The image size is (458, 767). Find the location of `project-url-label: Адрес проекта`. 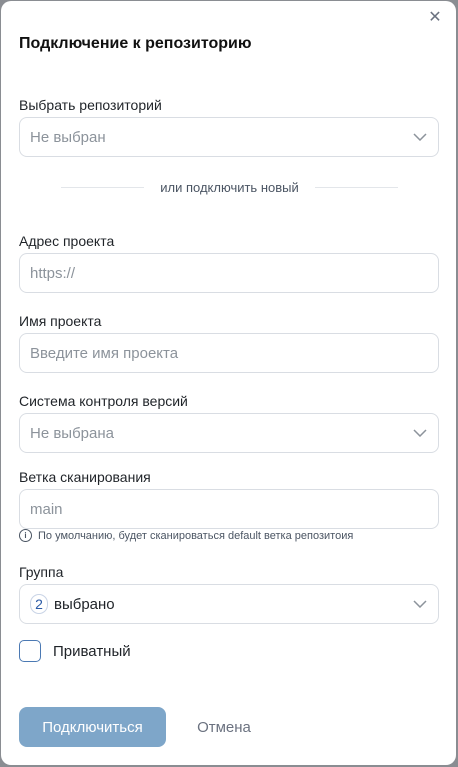

project-url-label: Адрес проекта is located at coordinates (67, 241).